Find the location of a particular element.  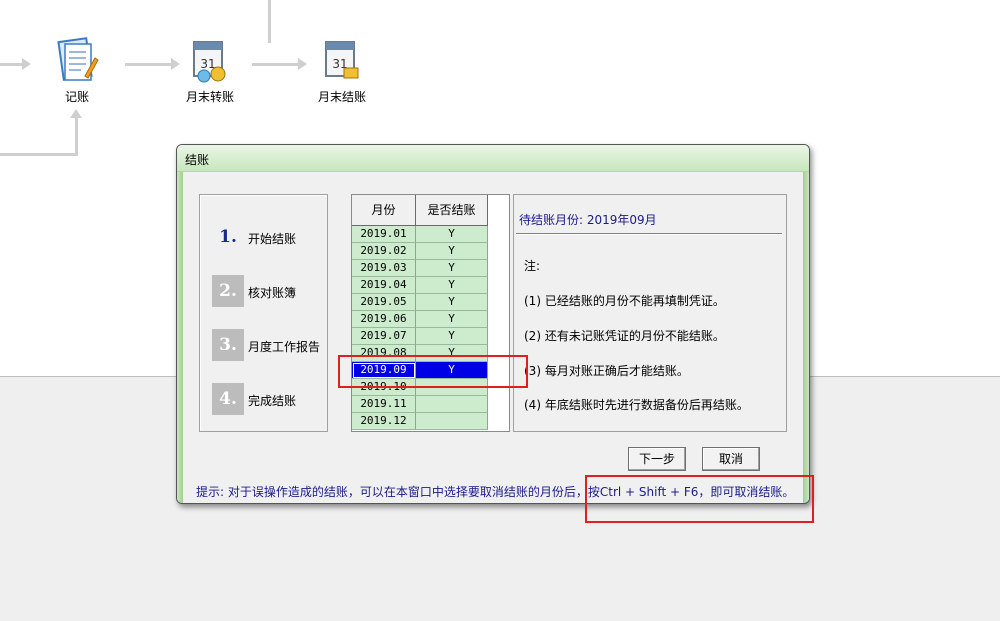

calendar-transfer-icon: 31 is located at coordinates (210, 60).